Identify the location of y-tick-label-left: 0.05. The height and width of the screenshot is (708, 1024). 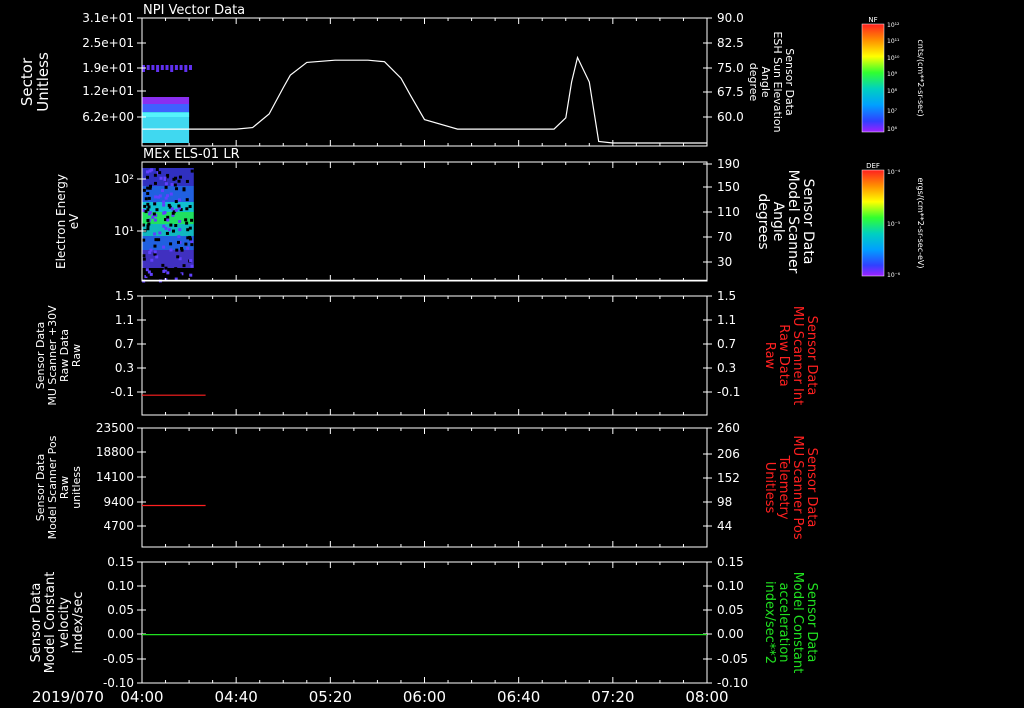
(120, 610).